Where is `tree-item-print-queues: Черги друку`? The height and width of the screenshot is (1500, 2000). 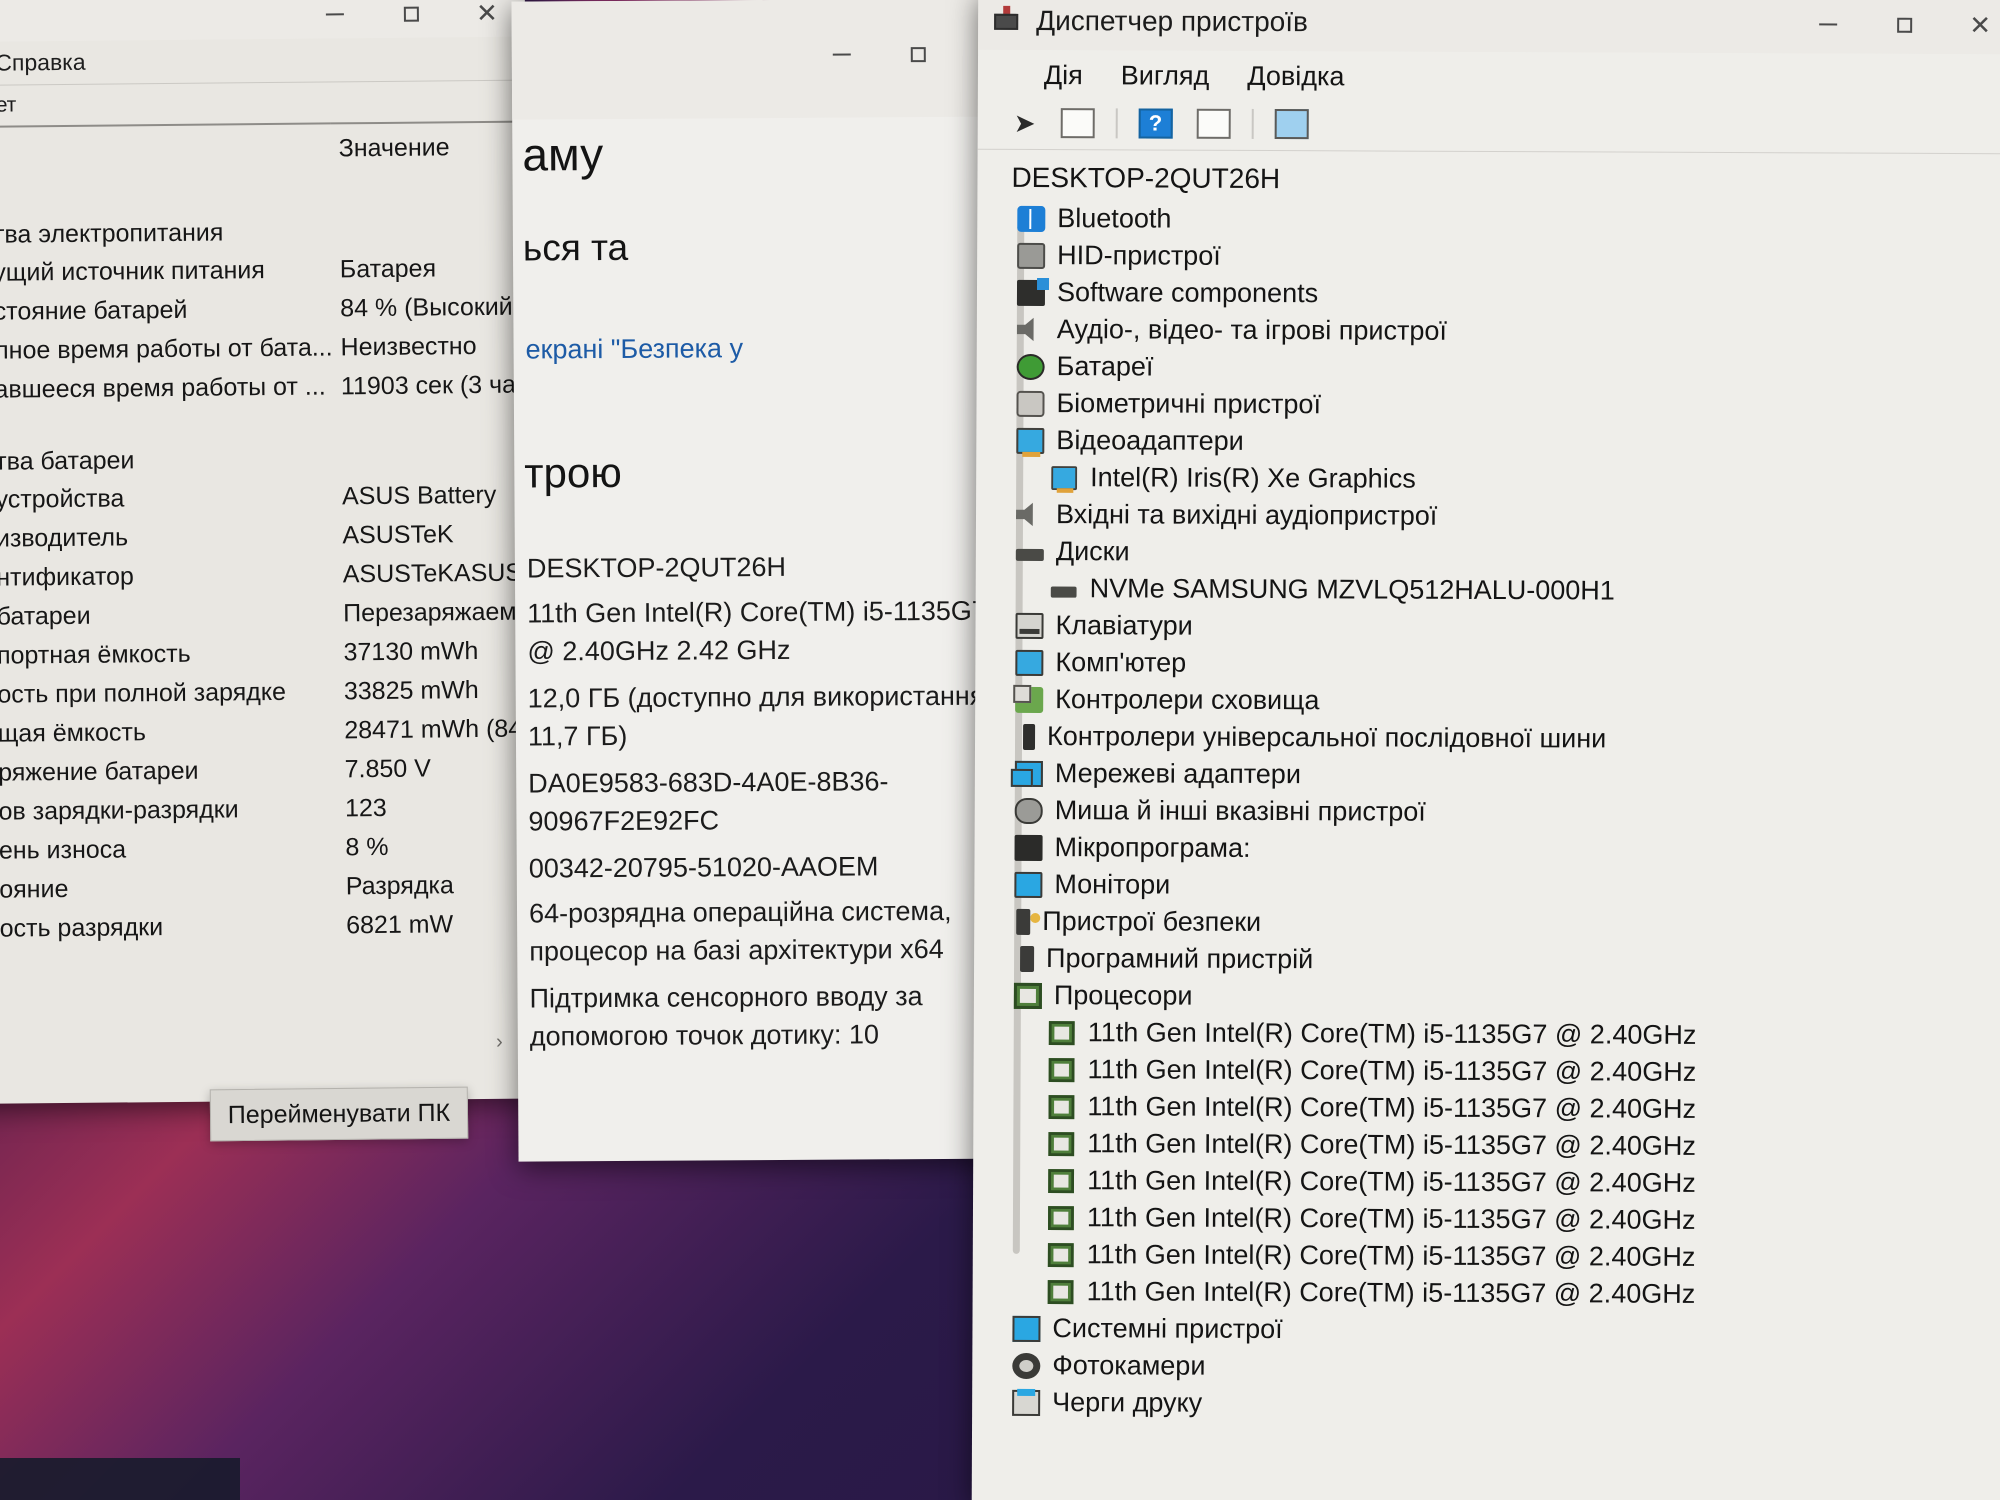
tree-item-print-queues: Черги друку is located at coordinates (1492, 1404).